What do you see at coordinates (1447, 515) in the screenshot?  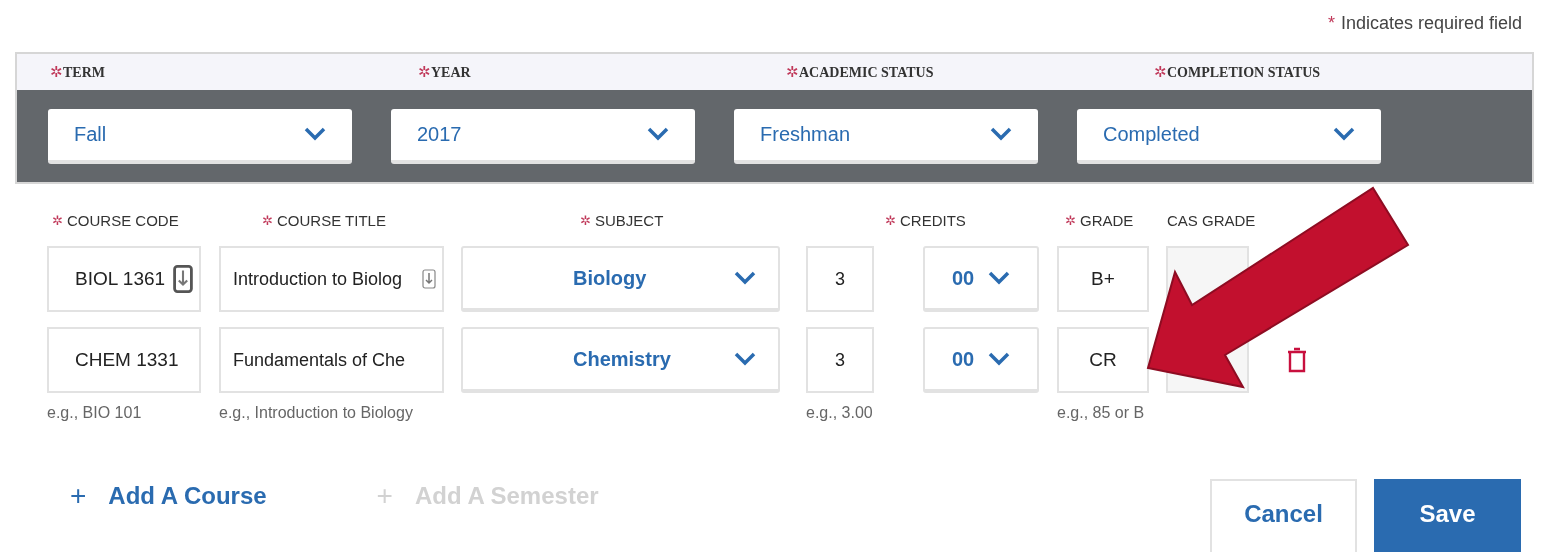 I see `save-button: Save` at bounding box center [1447, 515].